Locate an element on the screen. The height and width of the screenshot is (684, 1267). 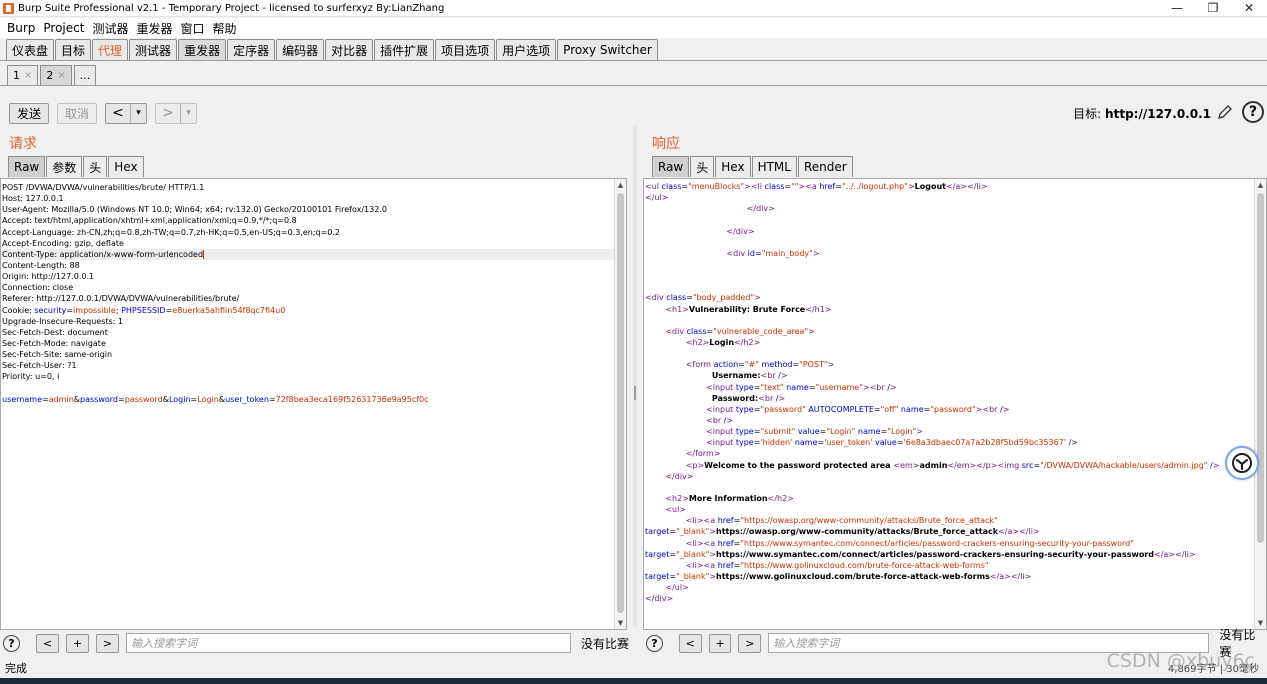
back-history-button: < ▾ is located at coordinates (126, 113).